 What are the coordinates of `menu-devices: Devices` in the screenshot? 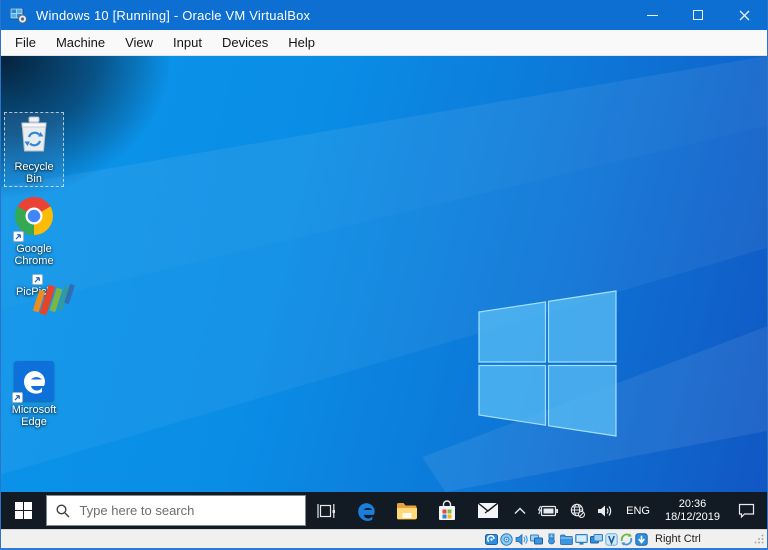 It's located at (245, 42).